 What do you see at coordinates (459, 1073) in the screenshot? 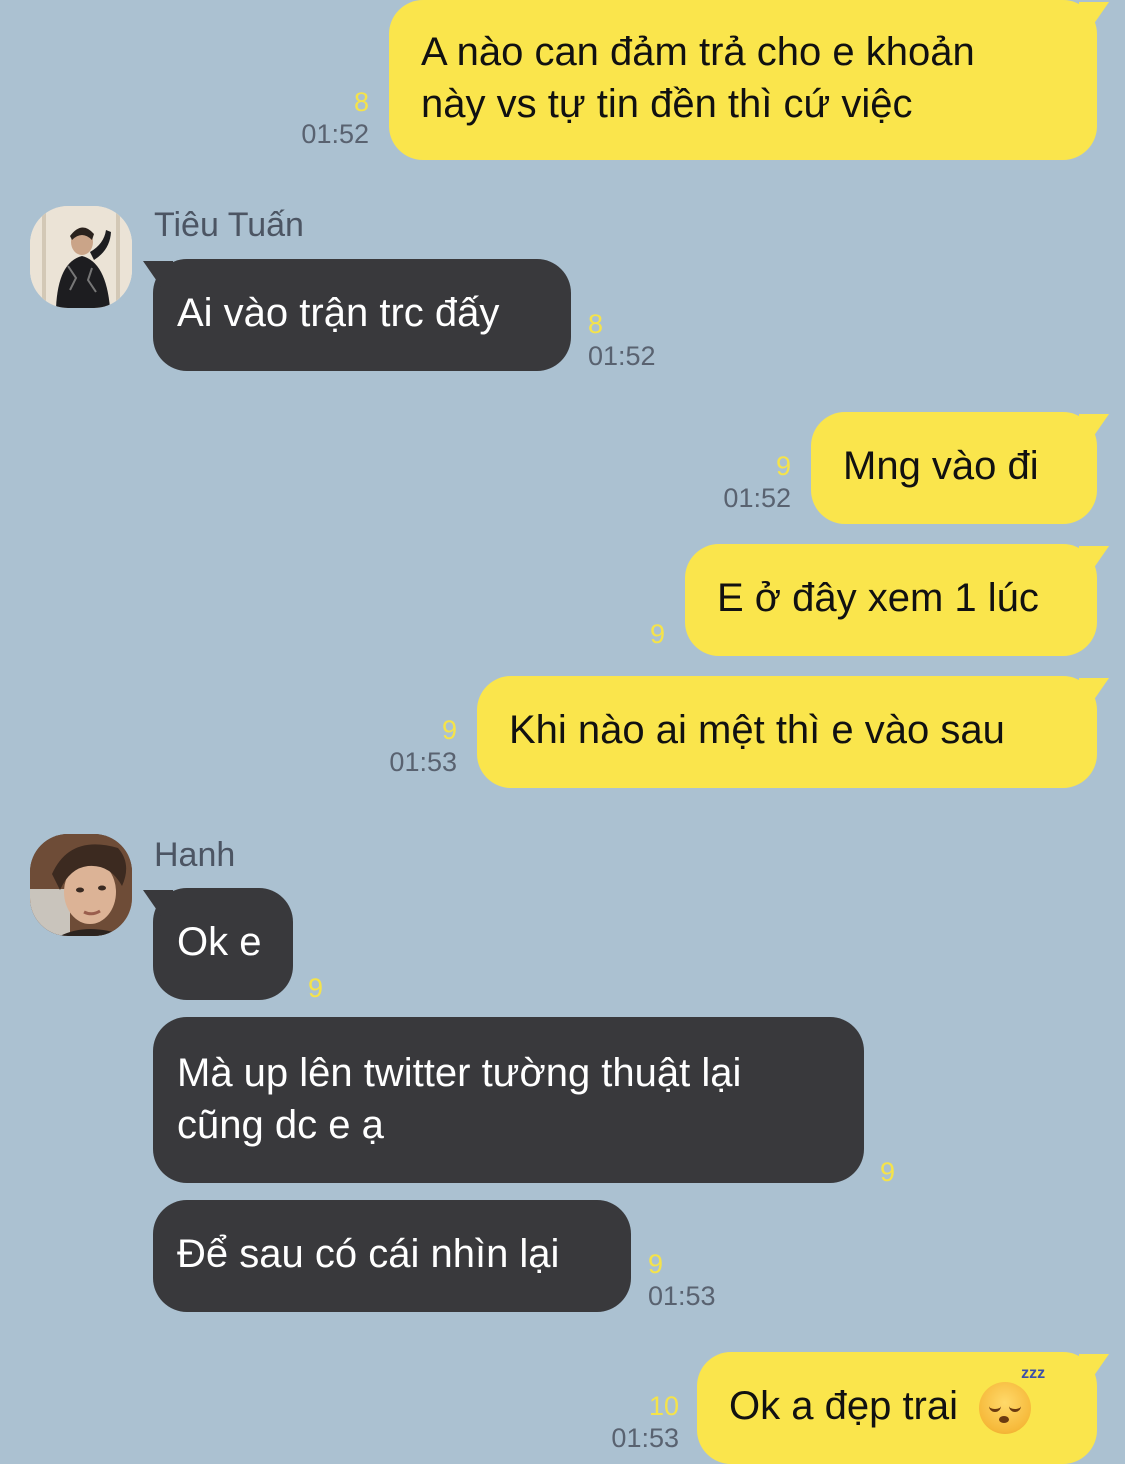
I see `message-text-line: Mà up lên twitter tường thuật lại` at bounding box center [459, 1073].